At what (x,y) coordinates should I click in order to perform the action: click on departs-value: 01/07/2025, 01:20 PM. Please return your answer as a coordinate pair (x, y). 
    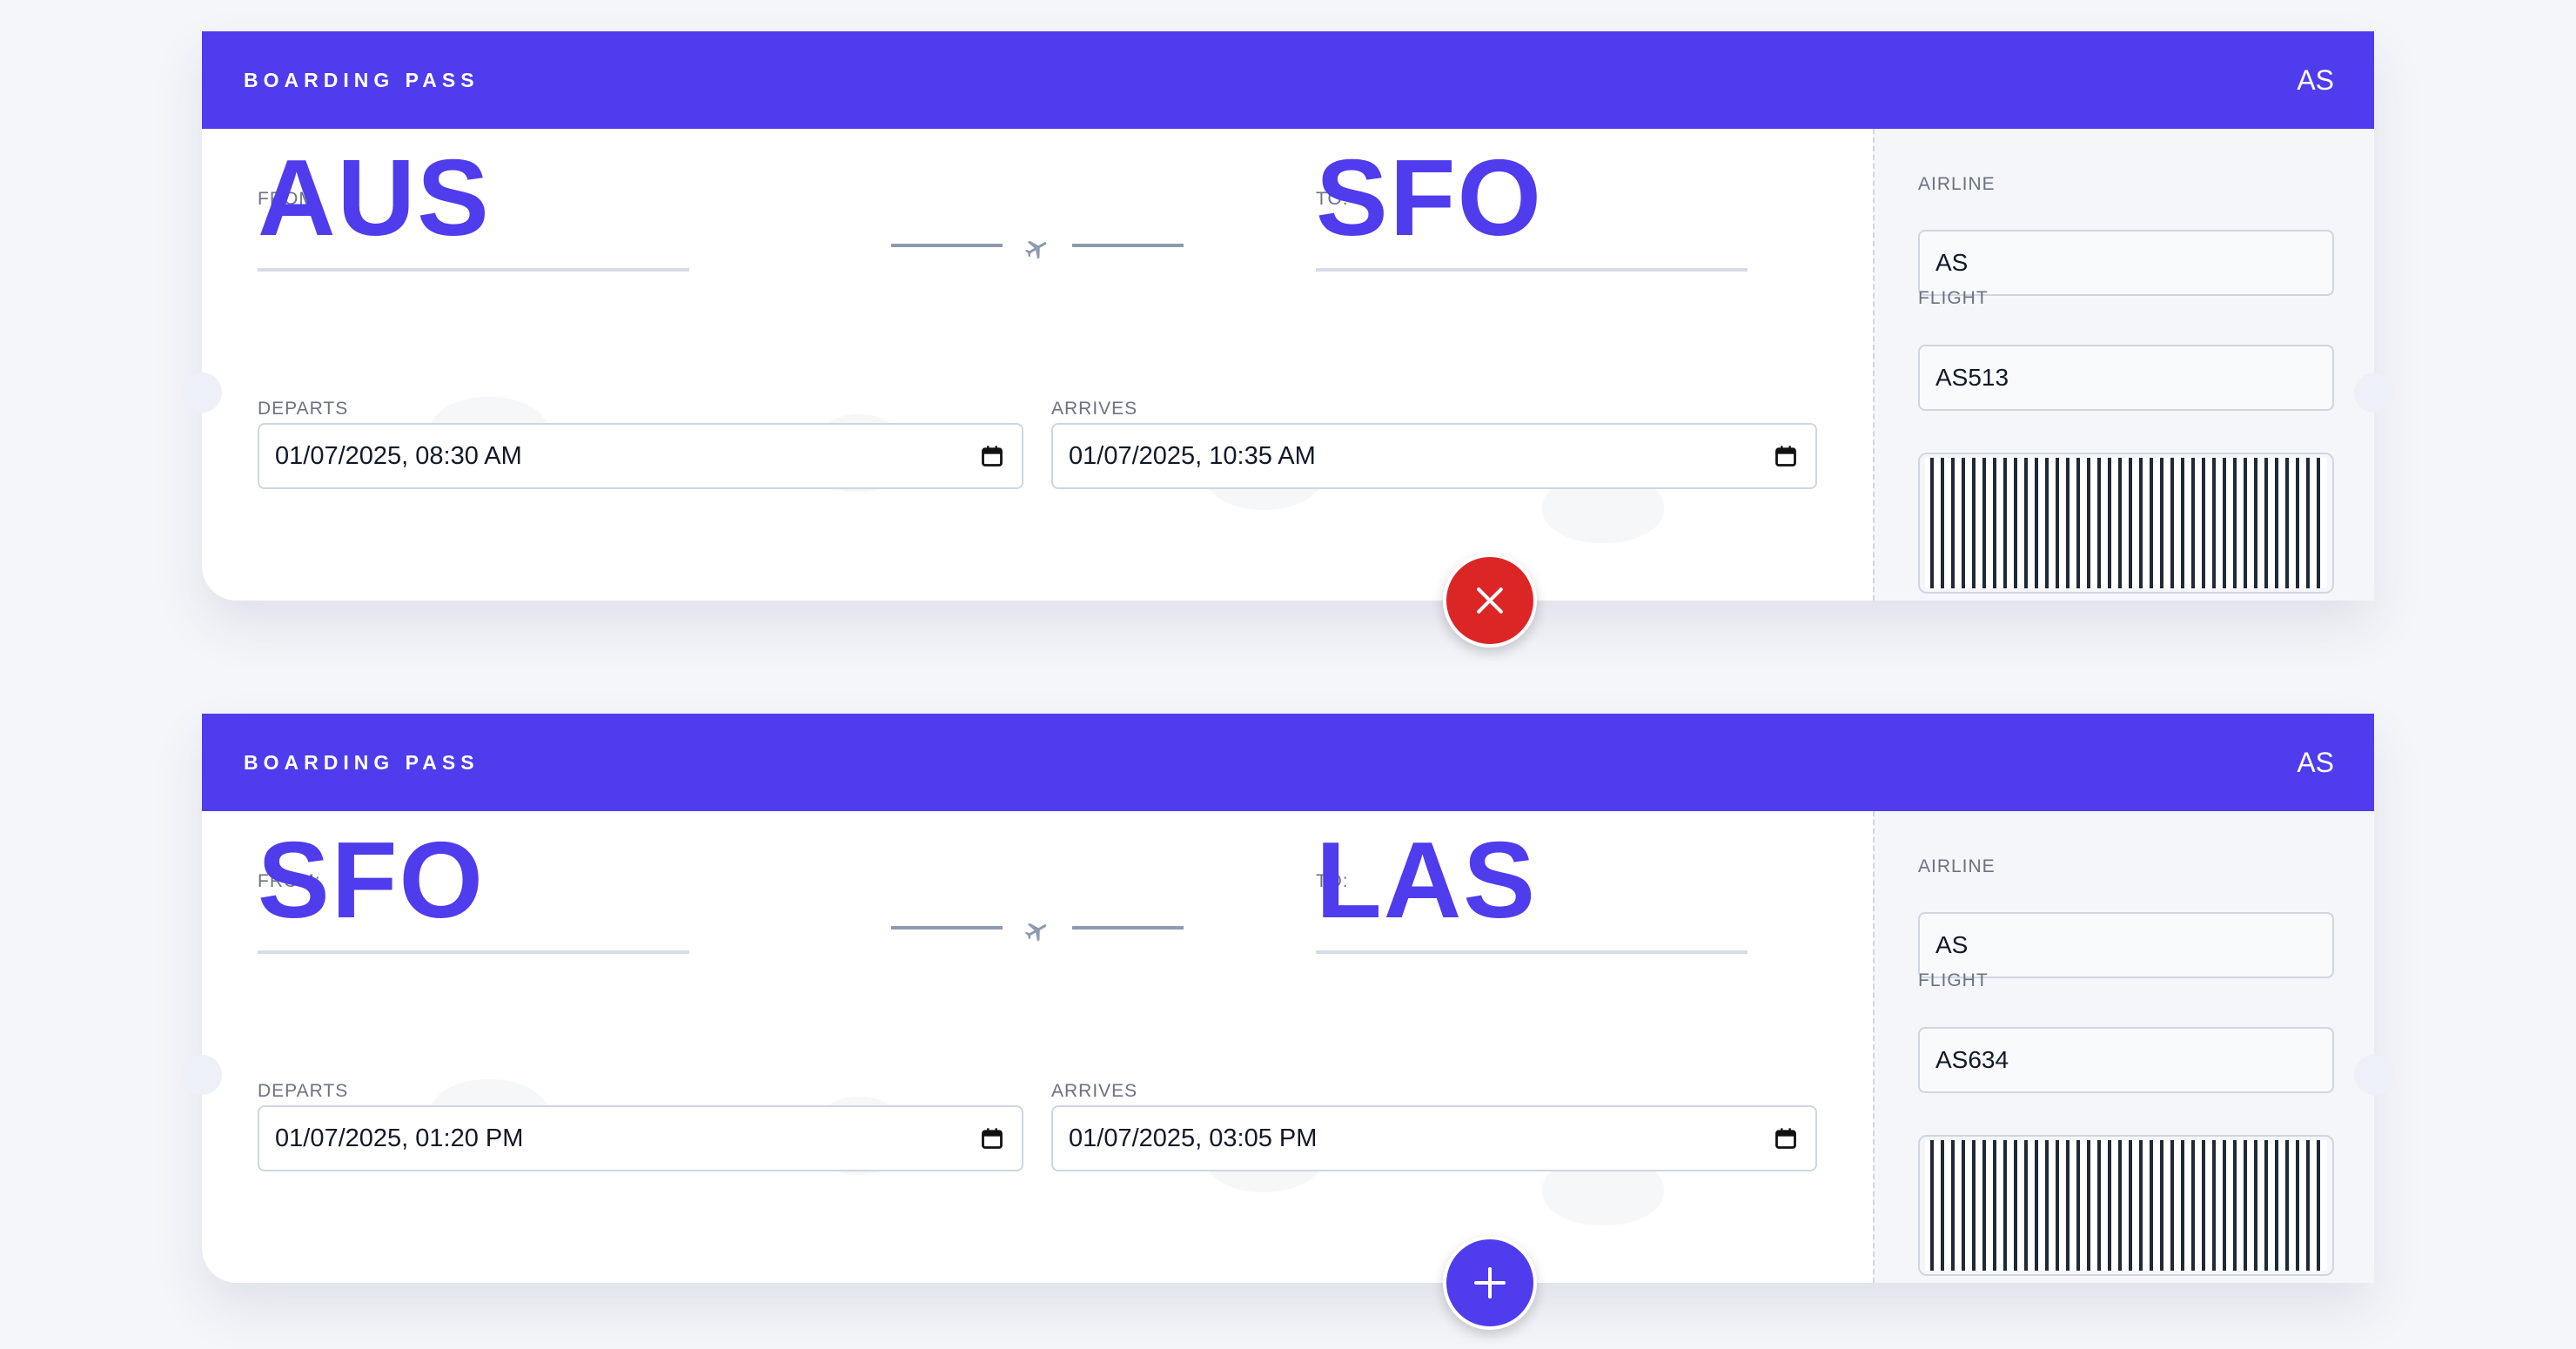
    Looking at the image, I should click on (400, 1138).